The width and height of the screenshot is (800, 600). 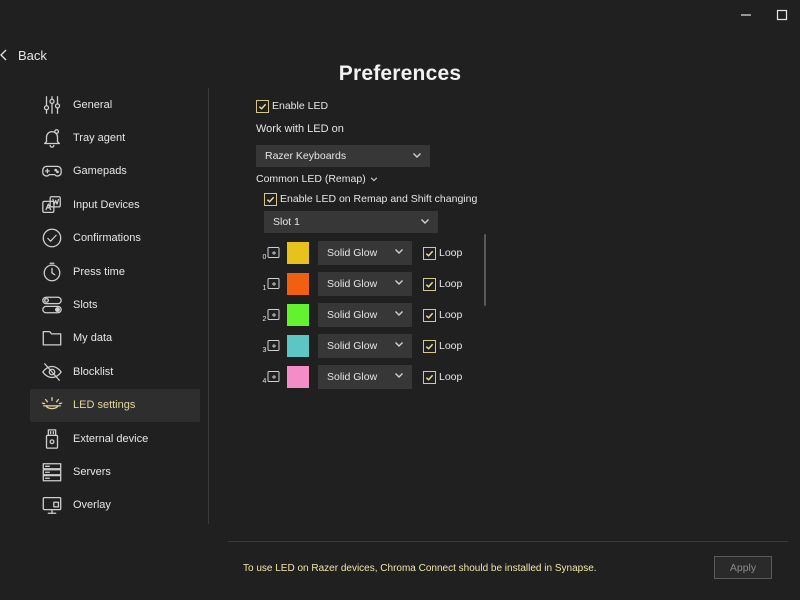 I want to click on slot-select: Slot 1, so click(x=351, y=222).